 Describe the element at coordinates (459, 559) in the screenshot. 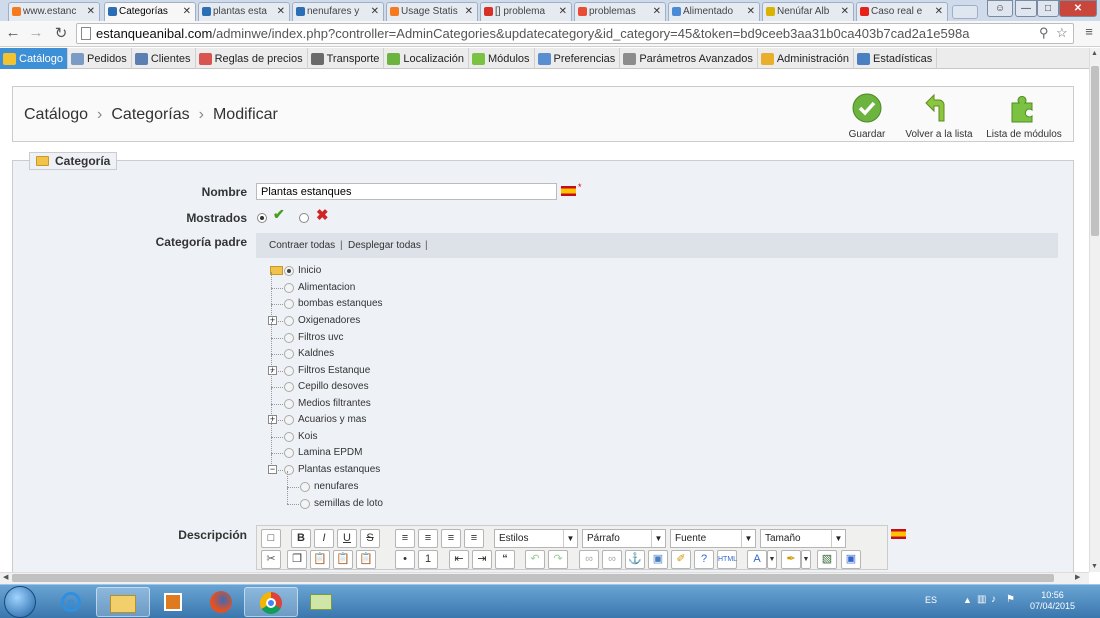

I see `outdent-icon: ⇤` at that location.